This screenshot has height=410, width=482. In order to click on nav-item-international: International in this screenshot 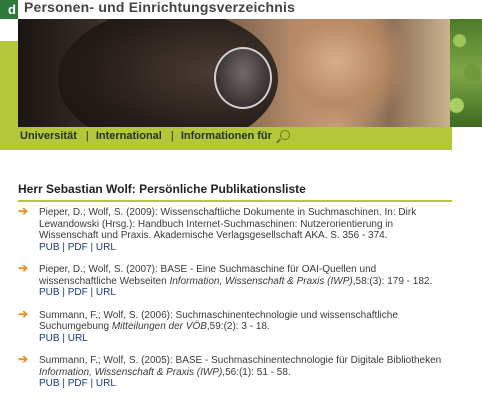, I will do `click(129, 136)`.